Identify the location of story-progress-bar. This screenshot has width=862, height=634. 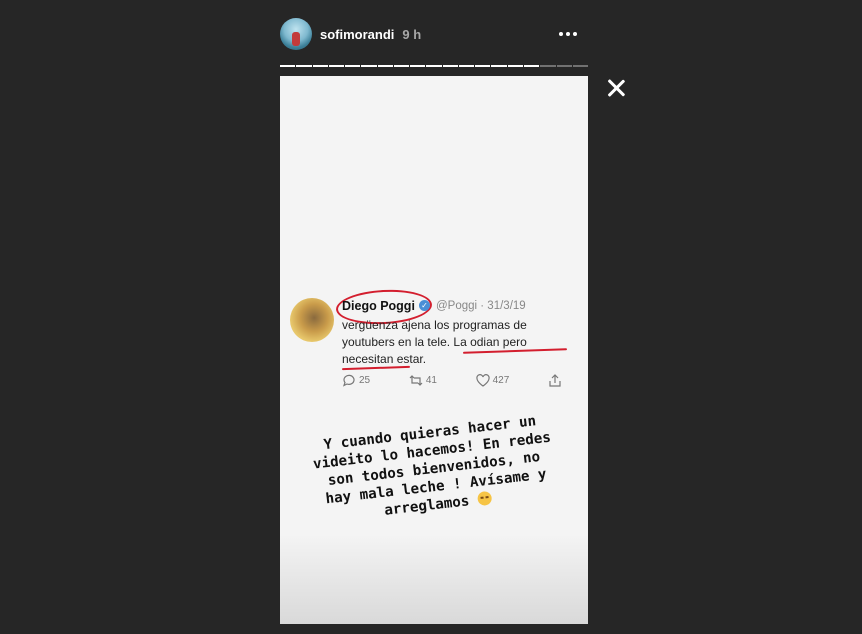
(434, 66).